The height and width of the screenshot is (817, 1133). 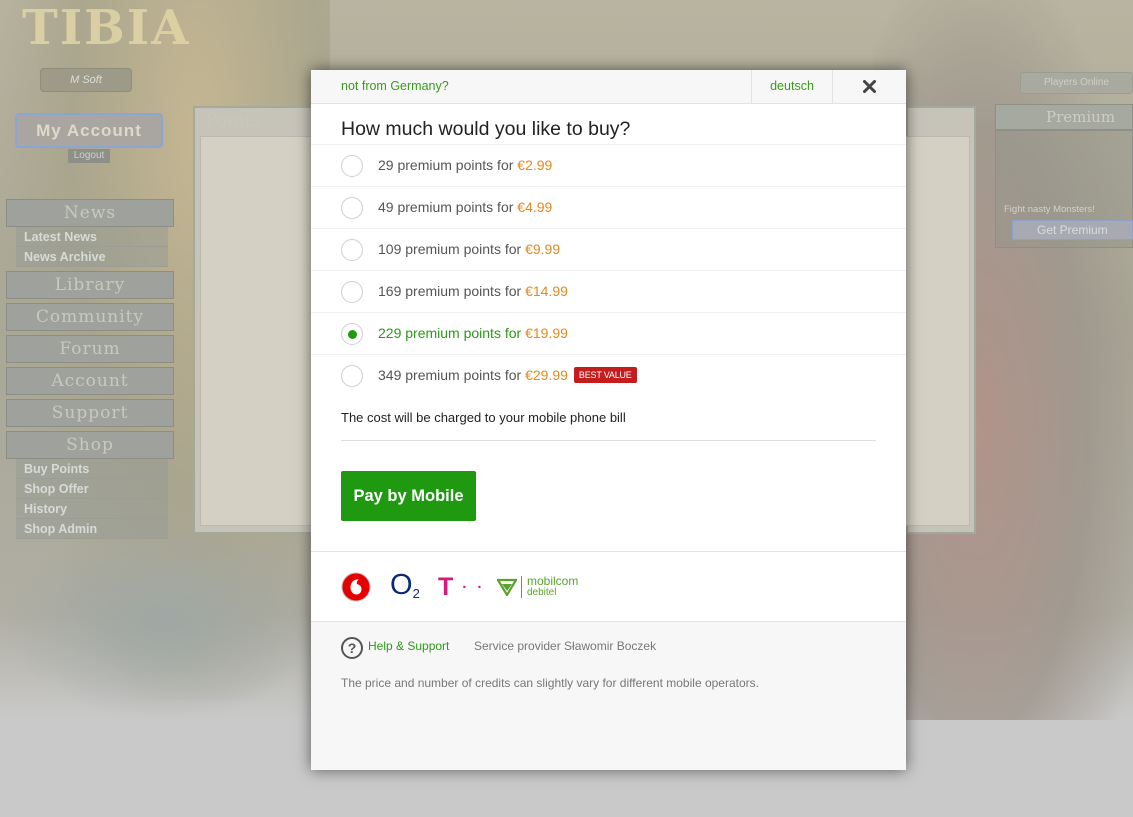 What do you see at coordinates (89, 130) in the screenshot?
I see `my-account-button: My Account` at bounding box center [89, 130].